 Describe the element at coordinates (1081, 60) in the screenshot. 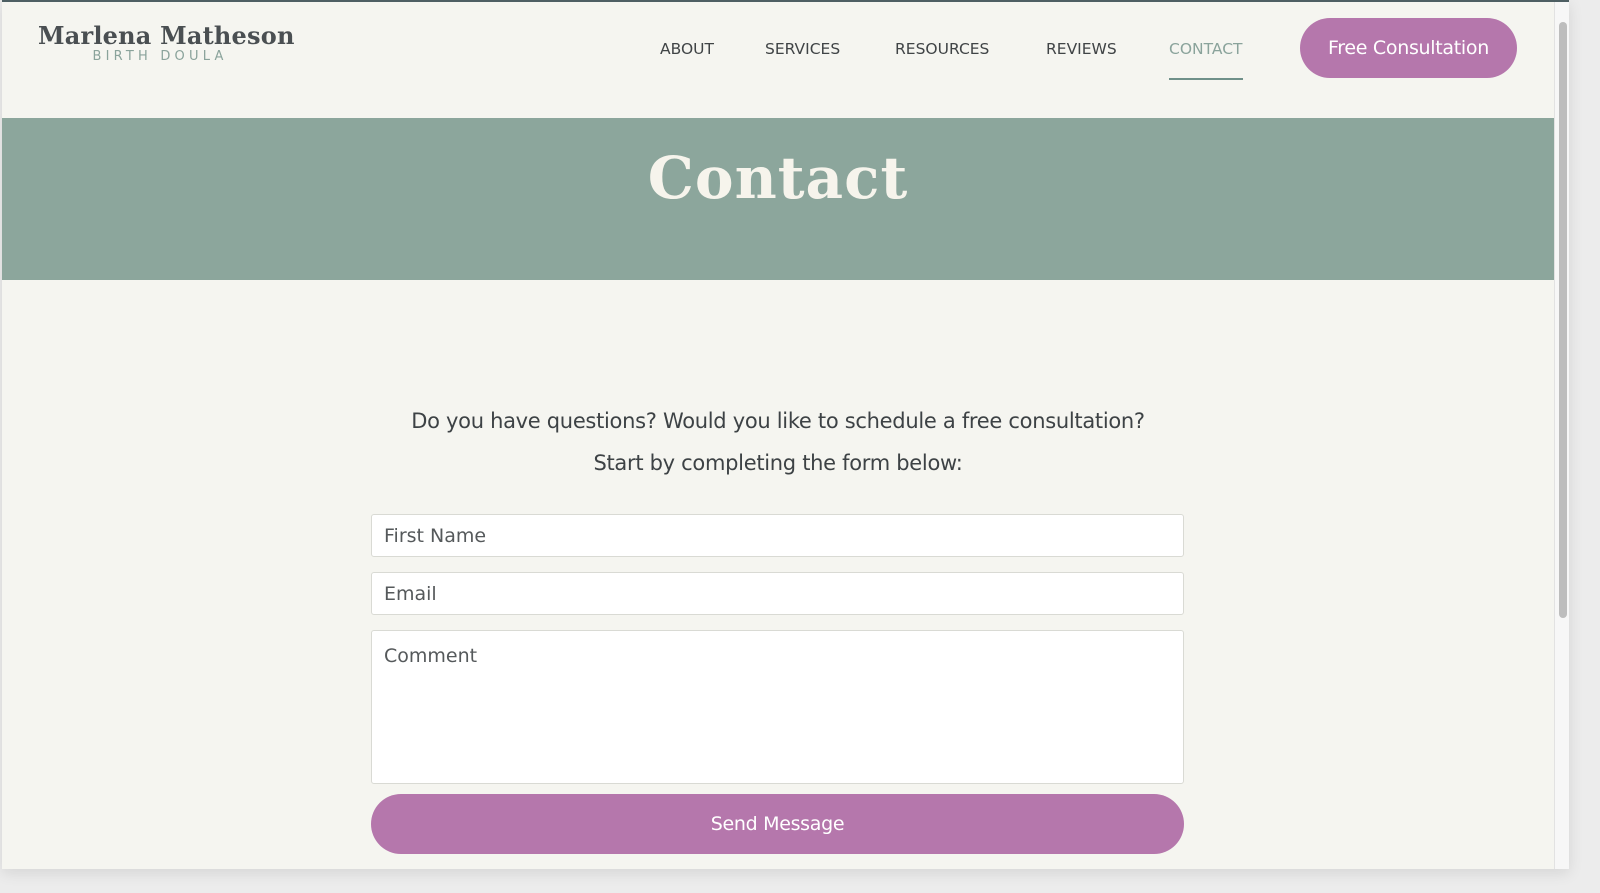

I see `nav-item-reviews: REVIEWS` at that location.